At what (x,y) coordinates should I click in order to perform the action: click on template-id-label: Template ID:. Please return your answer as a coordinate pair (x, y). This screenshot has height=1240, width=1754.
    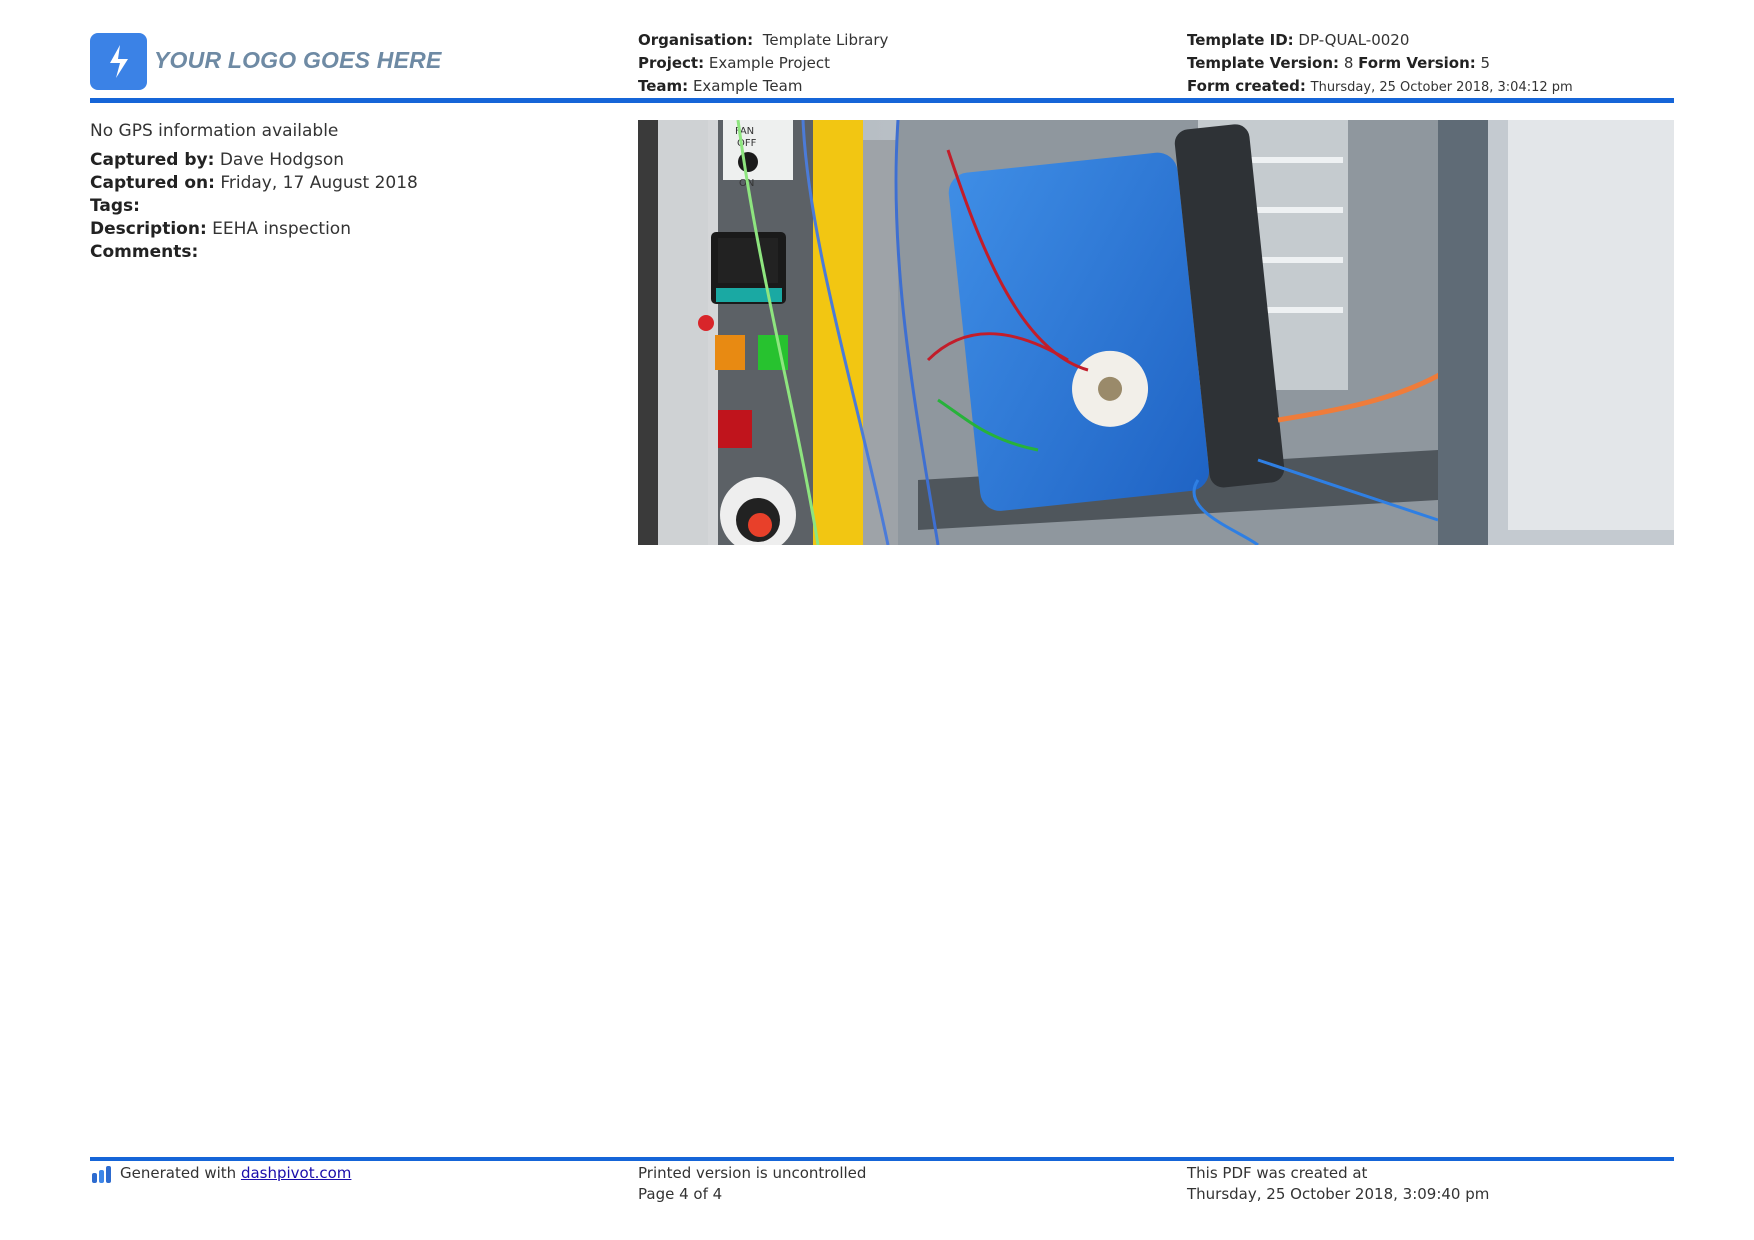
    Looking at the image, I should click on (1240, 40).